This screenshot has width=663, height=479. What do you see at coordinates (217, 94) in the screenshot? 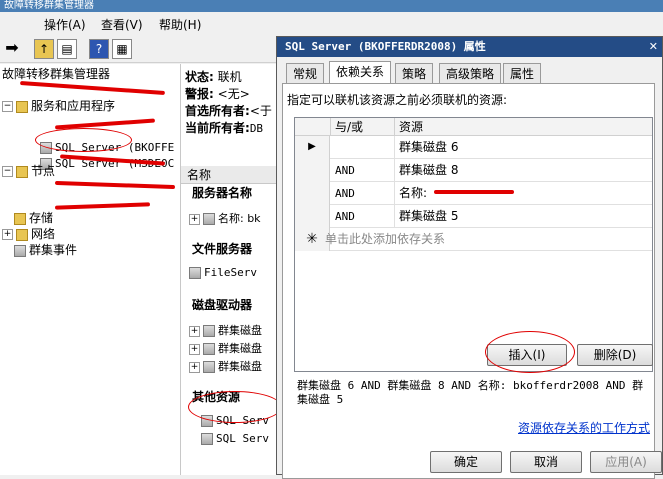
I see `alert-row: 警报: <无>` at bounding box center [217, 94].